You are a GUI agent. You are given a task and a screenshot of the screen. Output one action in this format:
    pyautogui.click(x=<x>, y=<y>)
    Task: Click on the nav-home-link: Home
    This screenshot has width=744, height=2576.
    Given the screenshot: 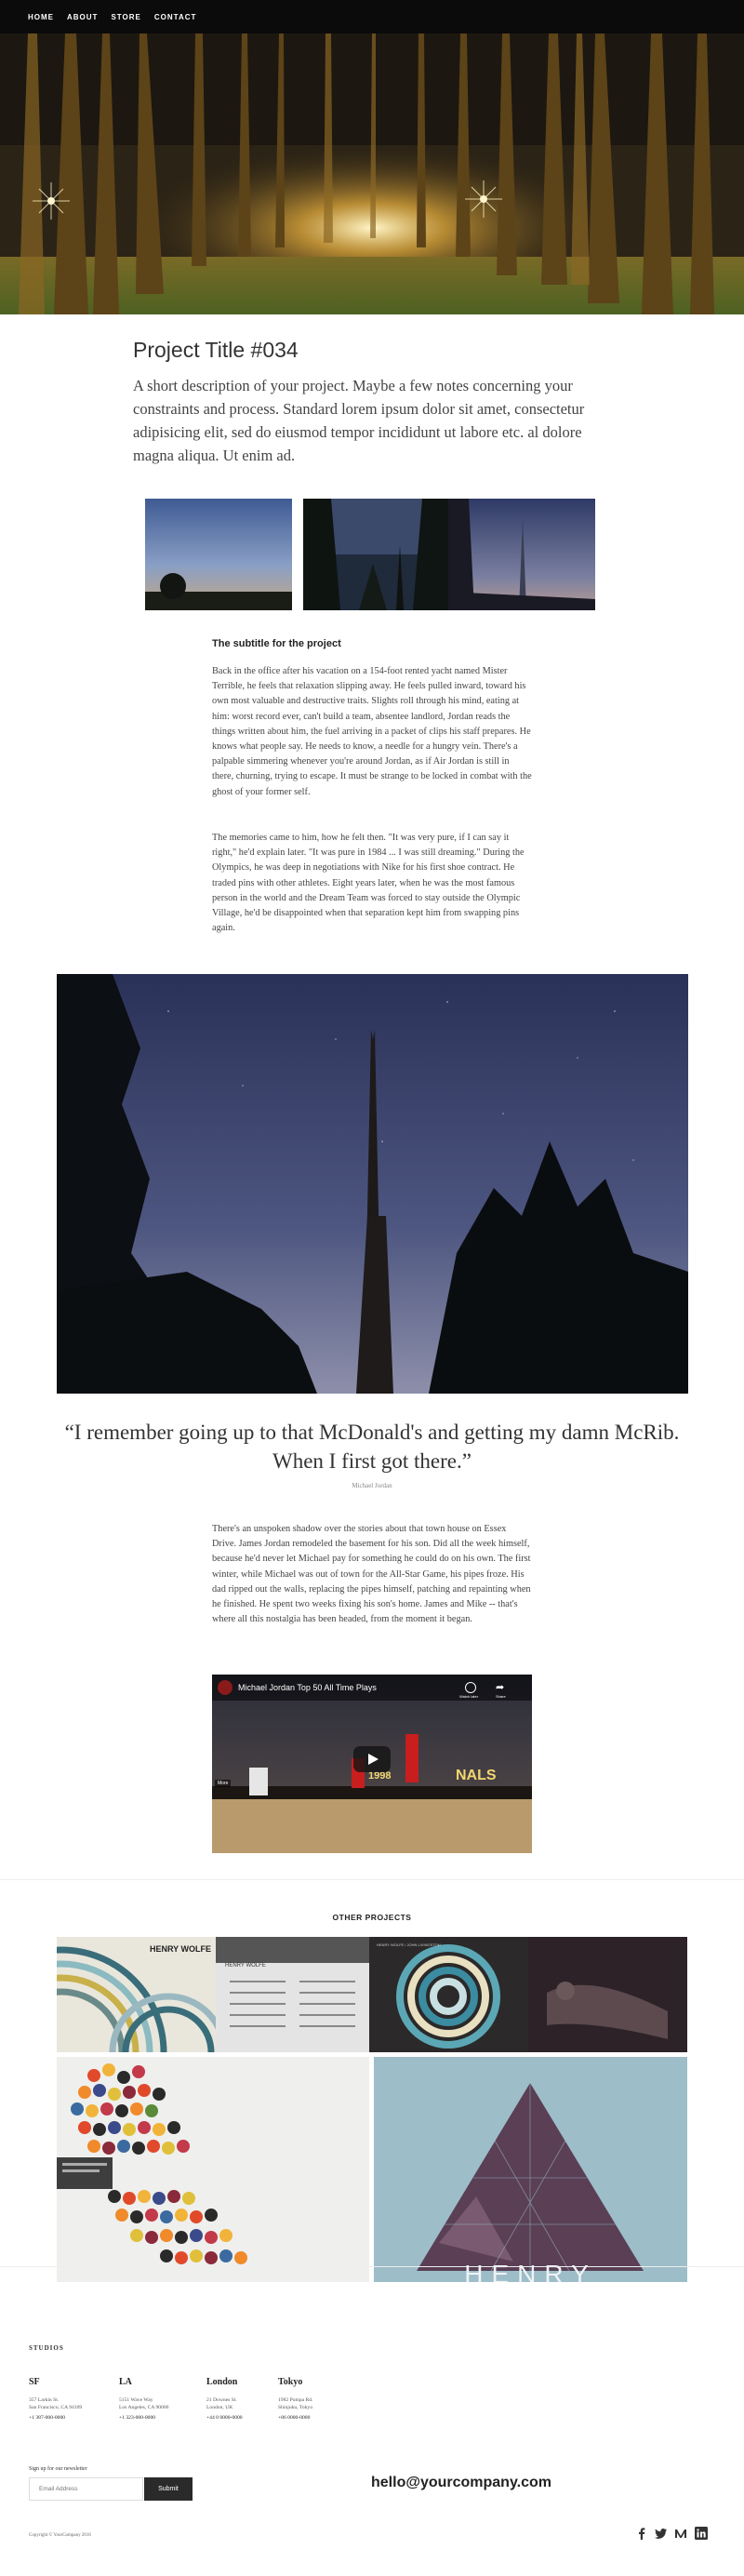 What is the action you would take?
    pyautogui.click(x=41, y=17)
    